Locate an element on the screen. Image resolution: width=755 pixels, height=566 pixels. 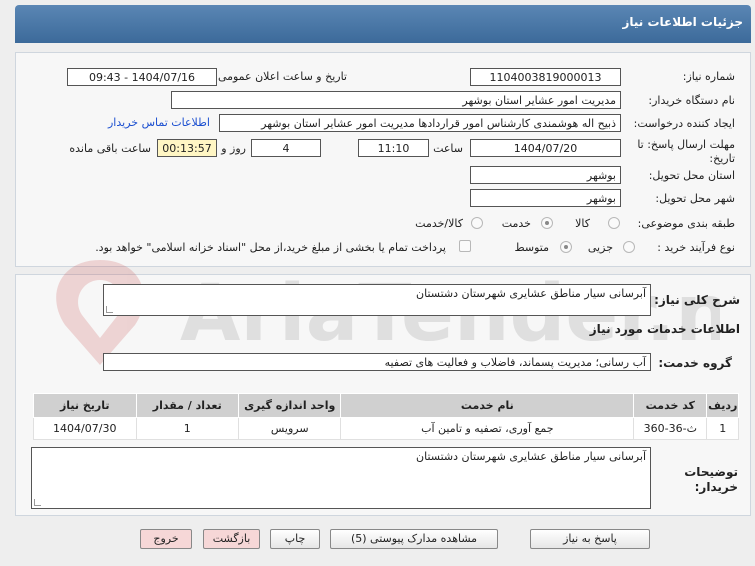
col-row-header: ردیف is located at coordinates (722, 405).